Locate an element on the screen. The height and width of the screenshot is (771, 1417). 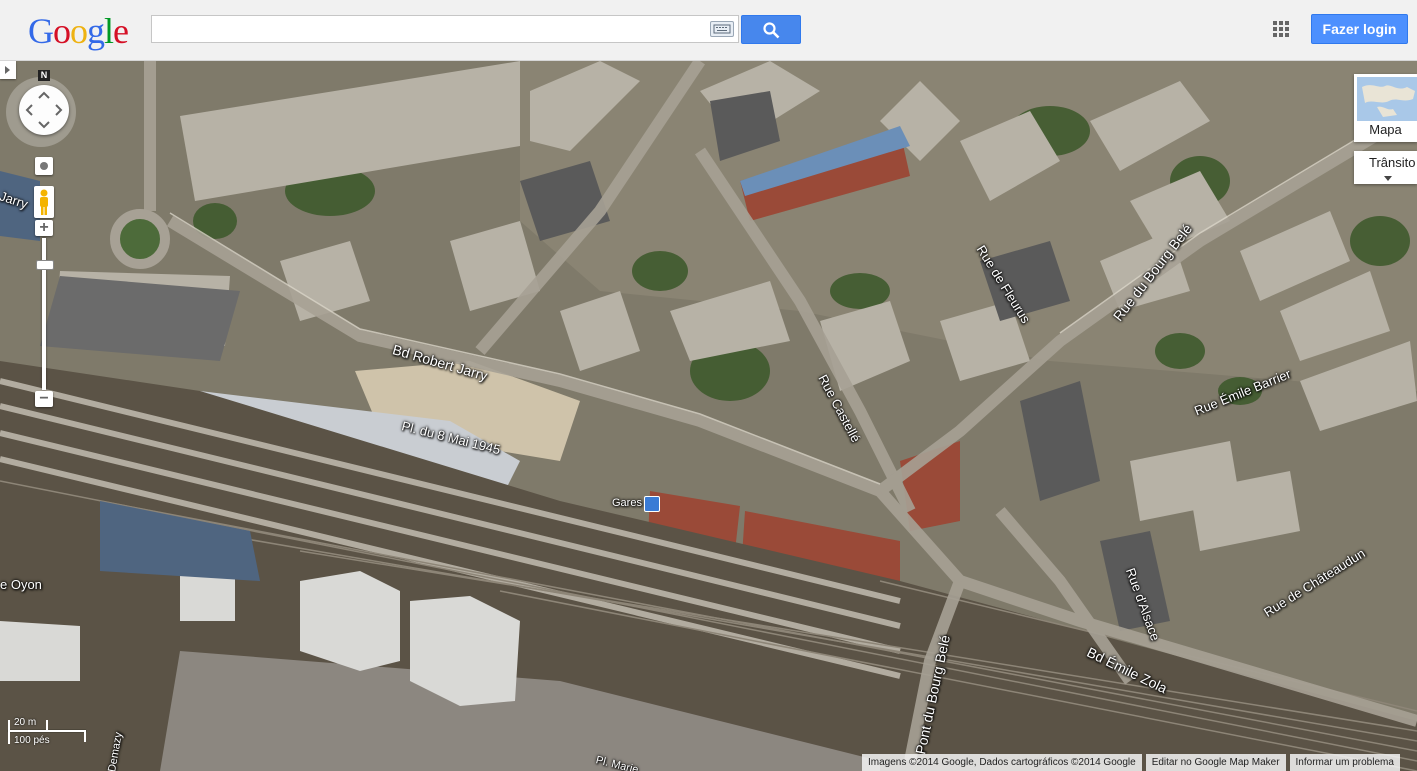
traffic-dropdown: Trânsito is located at coordinates (1385, 167).